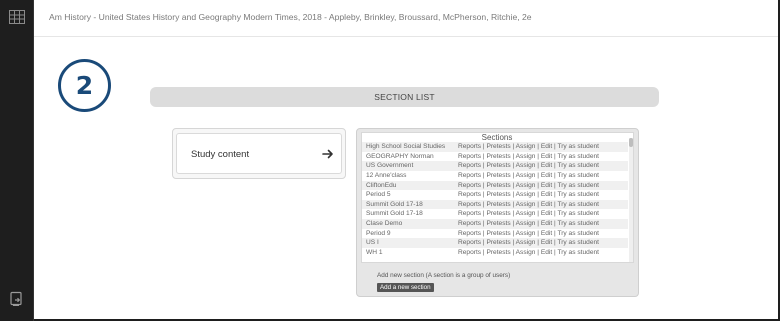  Describe the element at coordinates (17, 17) in the screenshot. I see `grid-icon` at that location.